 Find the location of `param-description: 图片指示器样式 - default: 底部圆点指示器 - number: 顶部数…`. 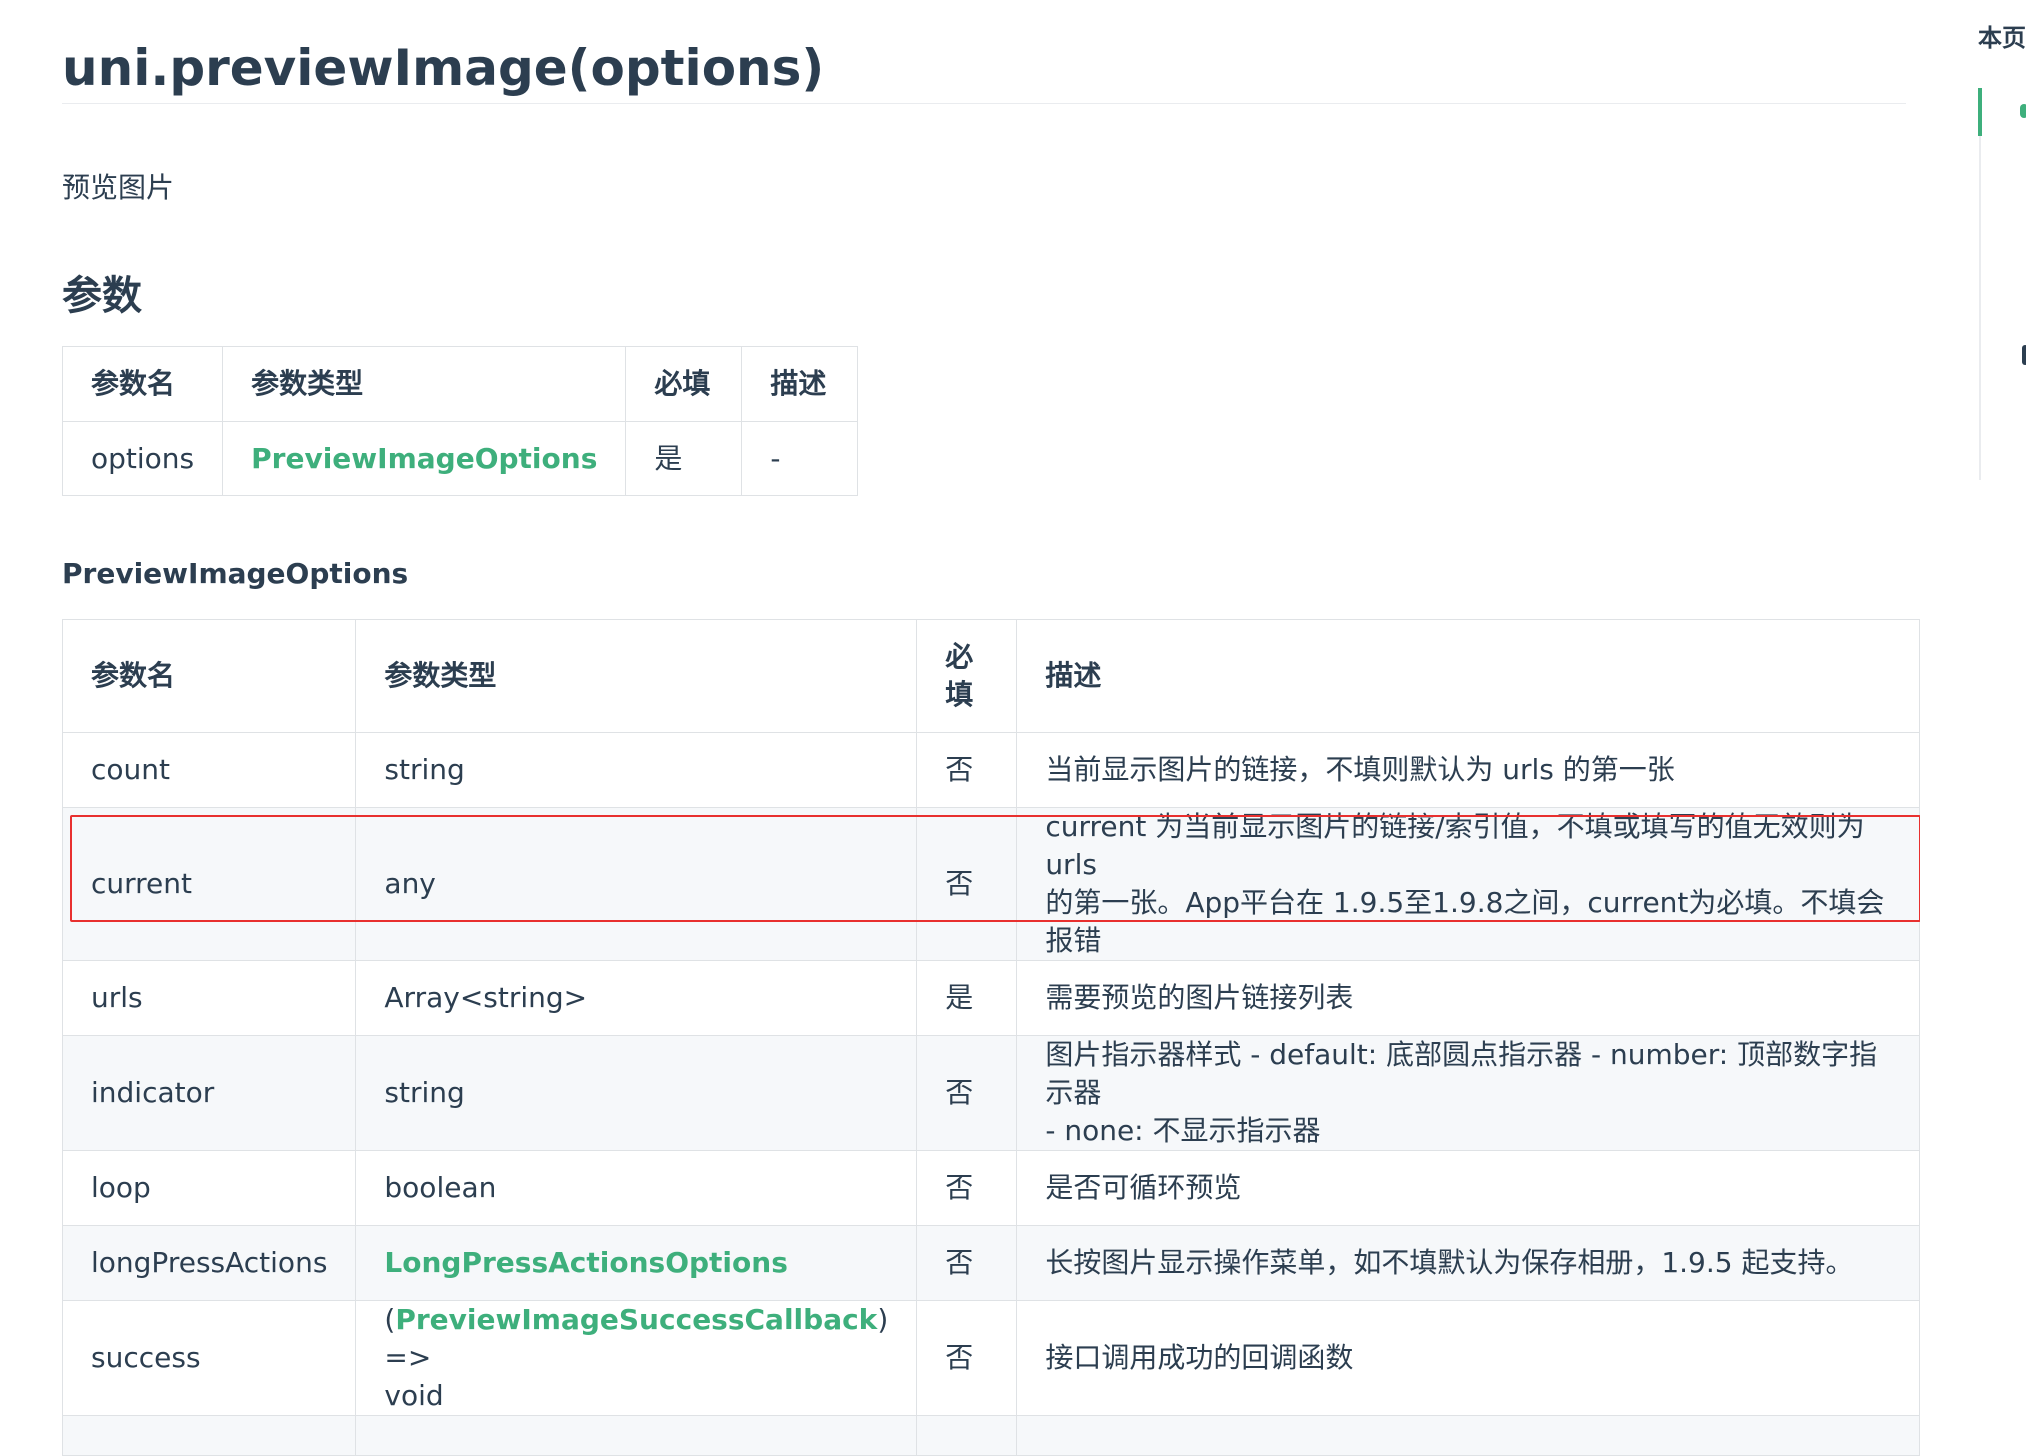

param-description: 图片指示器样式 - default: 底部圆点指示器 - number: 顶部数… is located at coordinates (1468, 1093).